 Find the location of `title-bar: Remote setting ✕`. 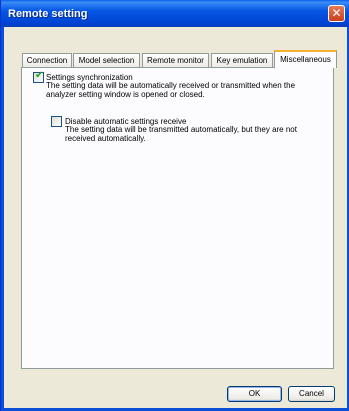

title-bar: Remote setting ✕ is located at coordinates (175, 13).